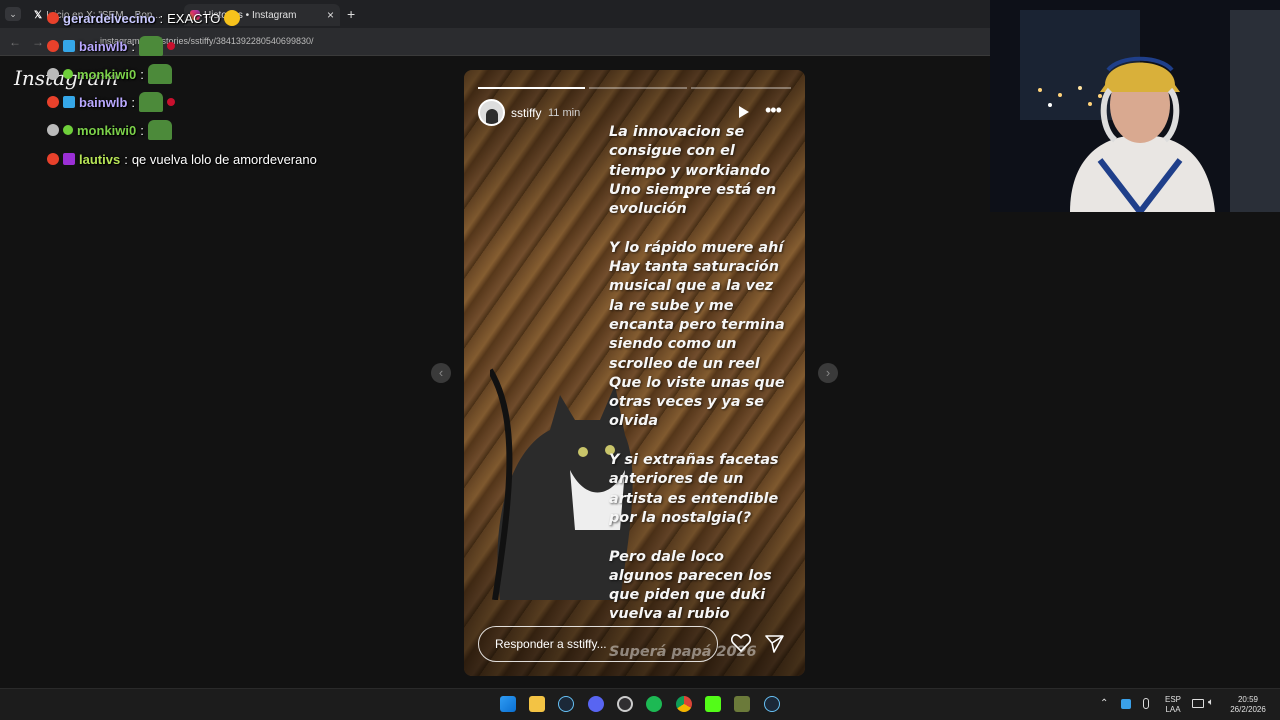  Describe the element at coordinates (713, 704) in the screenshot. I see `streamlabs-icon` at that location.